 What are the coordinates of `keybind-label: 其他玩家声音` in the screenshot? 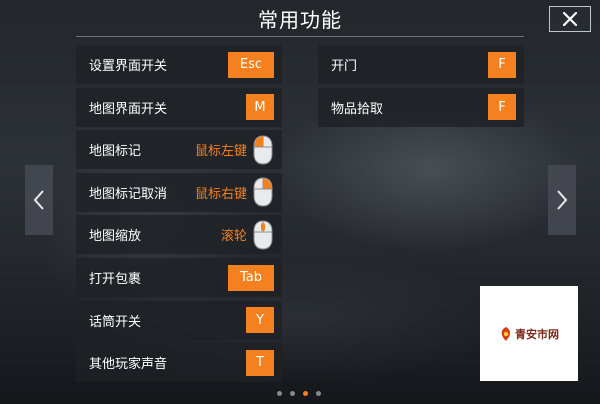 It's located at (128, 365).